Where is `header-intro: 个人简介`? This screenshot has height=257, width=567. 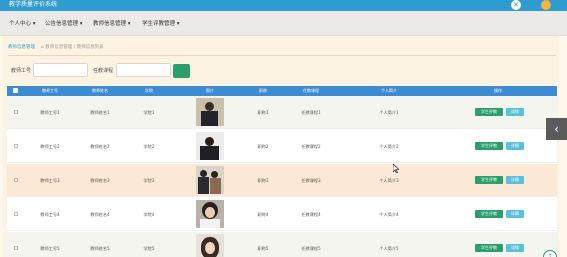
header-intro: 个人简介 is located at coordinates (389, 90).